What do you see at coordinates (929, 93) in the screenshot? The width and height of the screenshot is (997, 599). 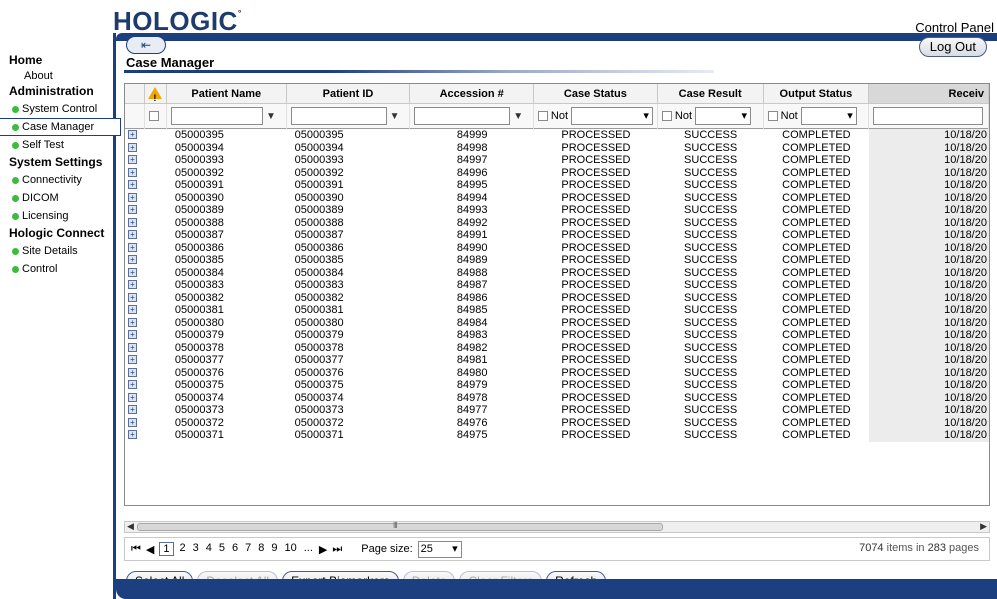 I see `header-received: Receiv` at bounding box center [929, 93].